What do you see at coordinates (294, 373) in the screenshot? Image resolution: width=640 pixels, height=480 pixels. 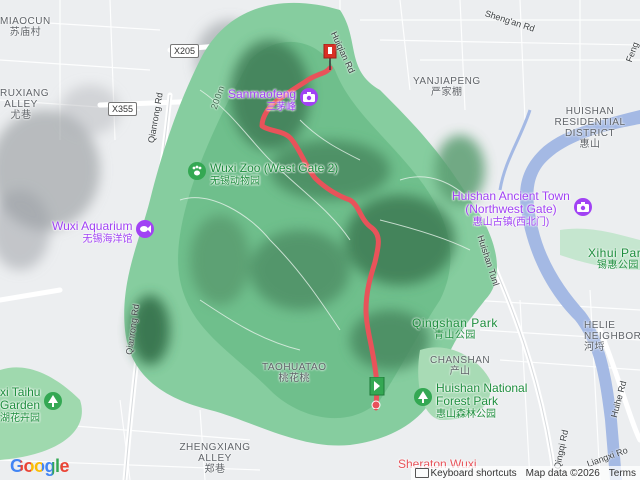 I see `area-label-taohuatao: TAOHUATAO 桃花桃` at bounding box center [294, 373].